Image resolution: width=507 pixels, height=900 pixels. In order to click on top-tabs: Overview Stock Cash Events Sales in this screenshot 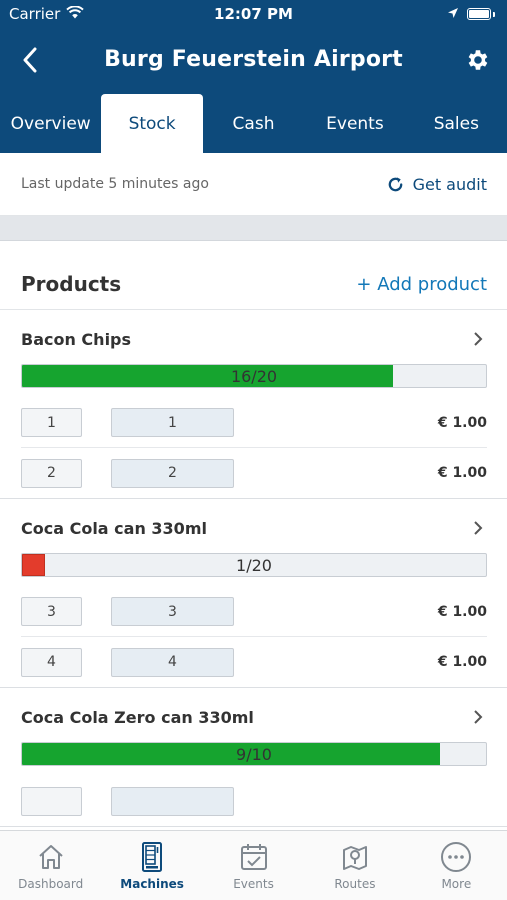, I will do `click(253, 123)`.